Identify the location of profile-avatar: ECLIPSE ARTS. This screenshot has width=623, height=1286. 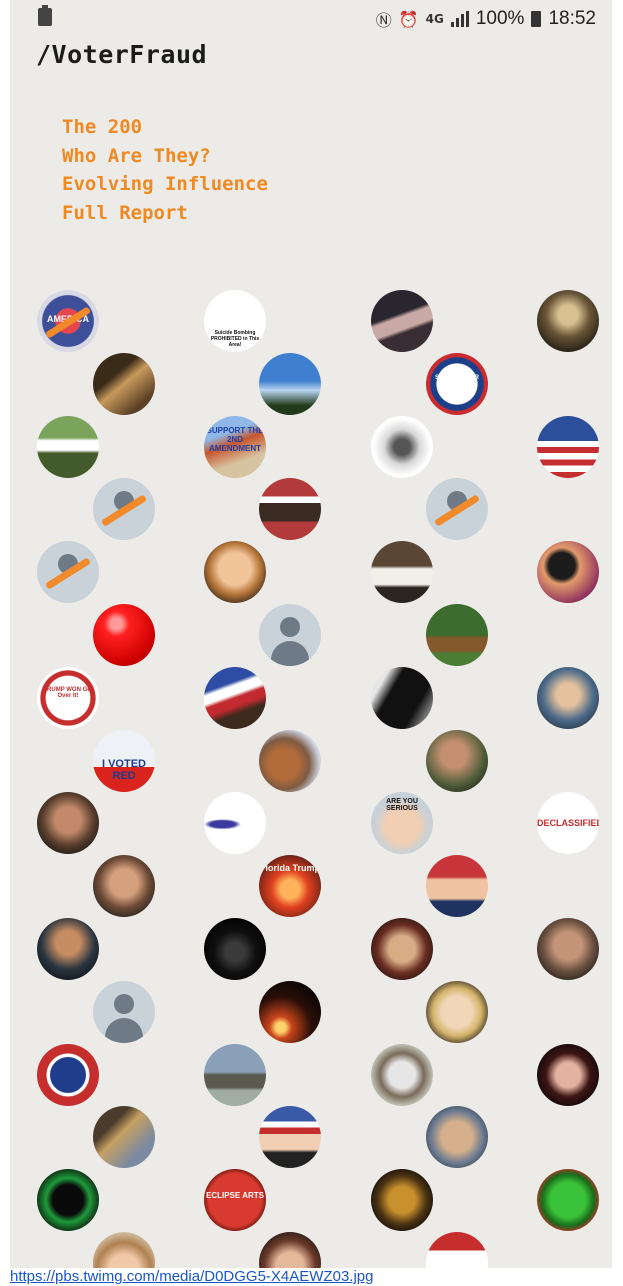
(235, 1200).